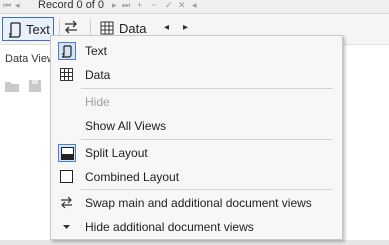 The image size is (389, 245). Describe the element at coordinates (7, 6) in the screenshot. I see `first-record-icon: ⏮` at that location.